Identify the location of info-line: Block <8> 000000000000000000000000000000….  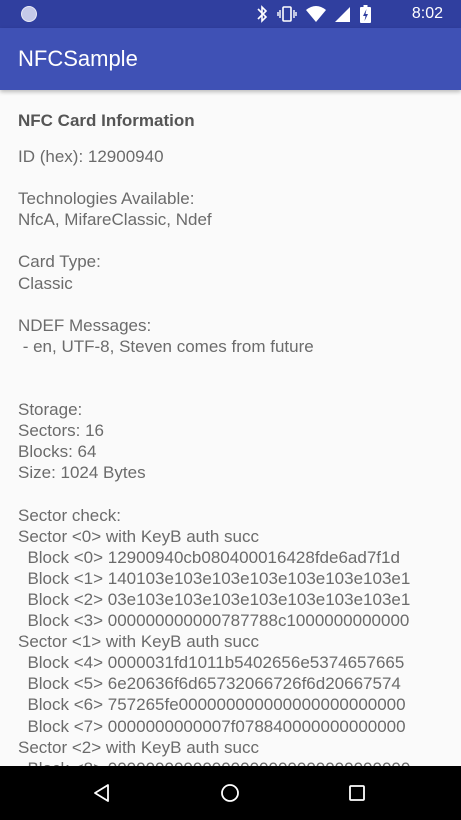
(238, 762).